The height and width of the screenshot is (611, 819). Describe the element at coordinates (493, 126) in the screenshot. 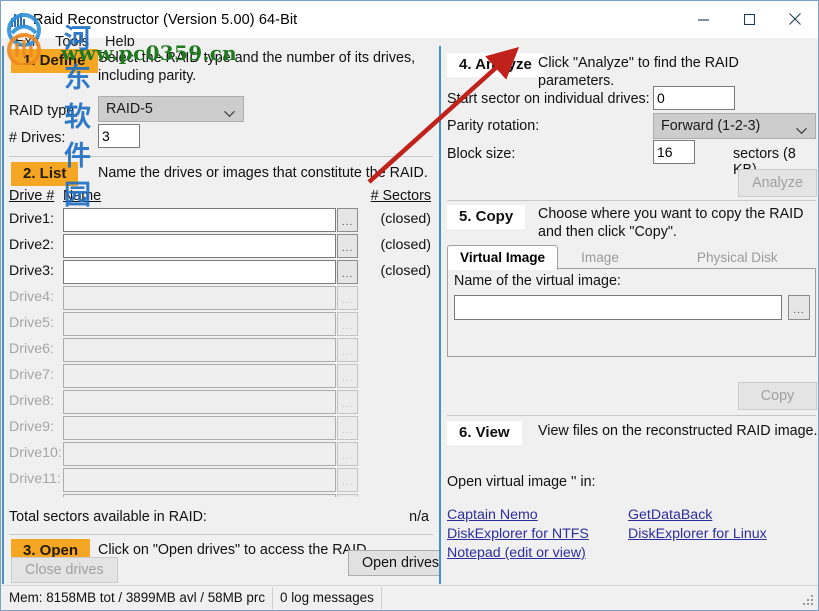

I see `parity-rotation-label: Parity rotation:` at that location.